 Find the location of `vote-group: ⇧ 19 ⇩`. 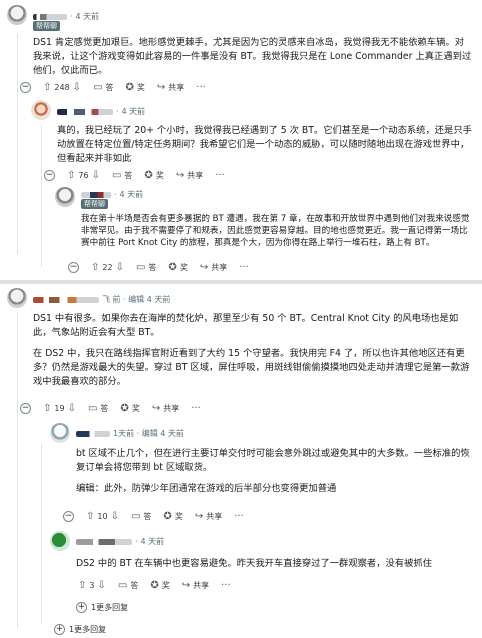

vote-group: ⇧ 19 ⇩ is located at coordinates (59, 408).